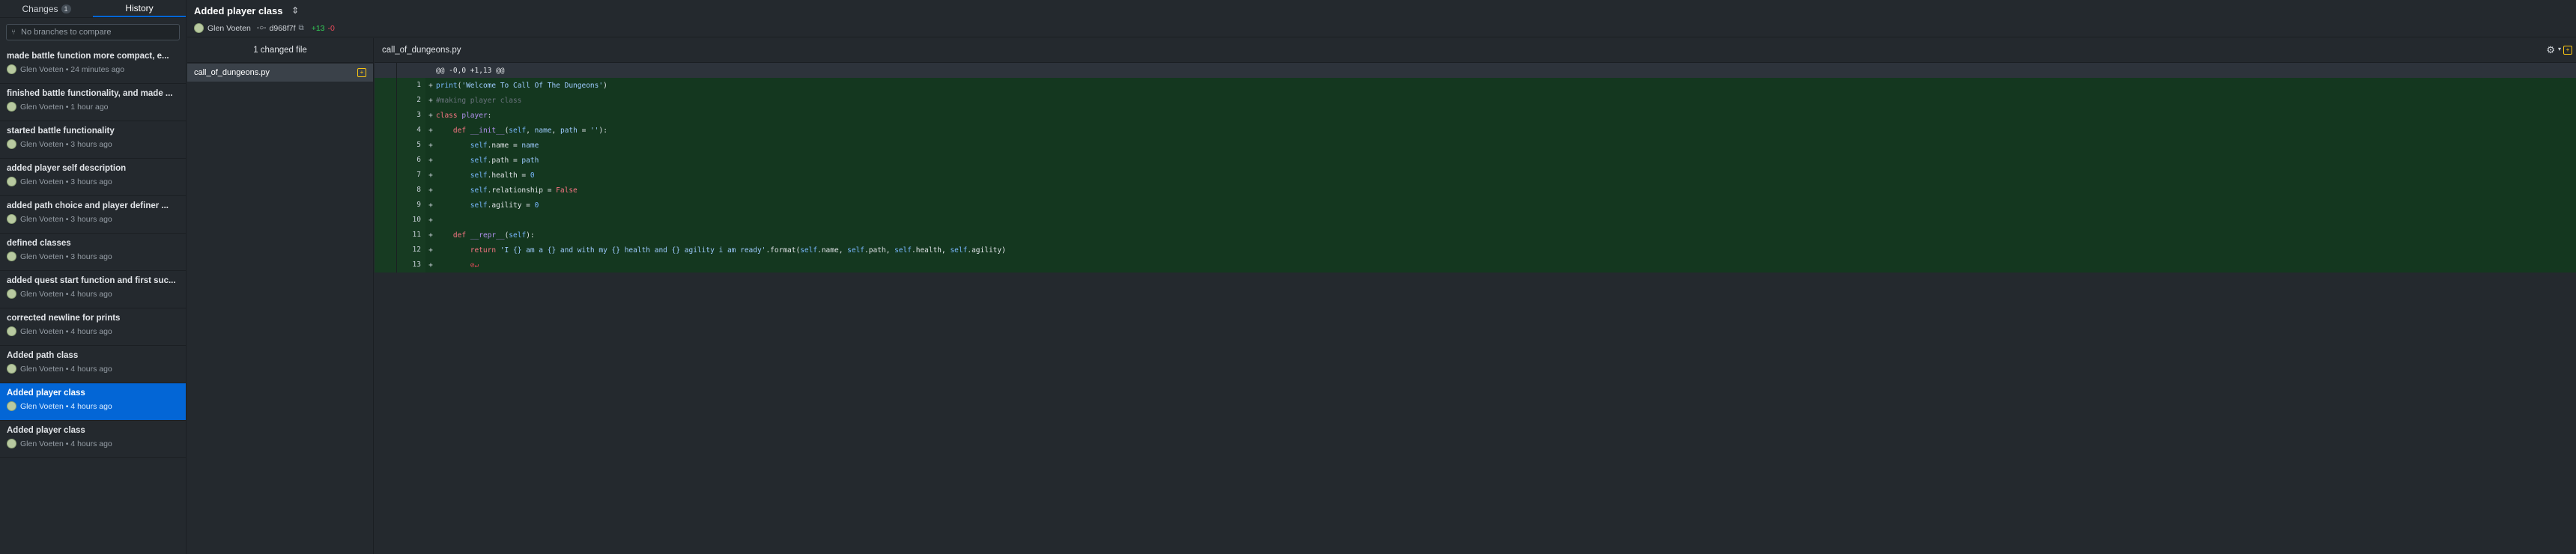  Describe the element at coordinates (411, 266) in the screenshot. I see `line-number: 13` at that location.